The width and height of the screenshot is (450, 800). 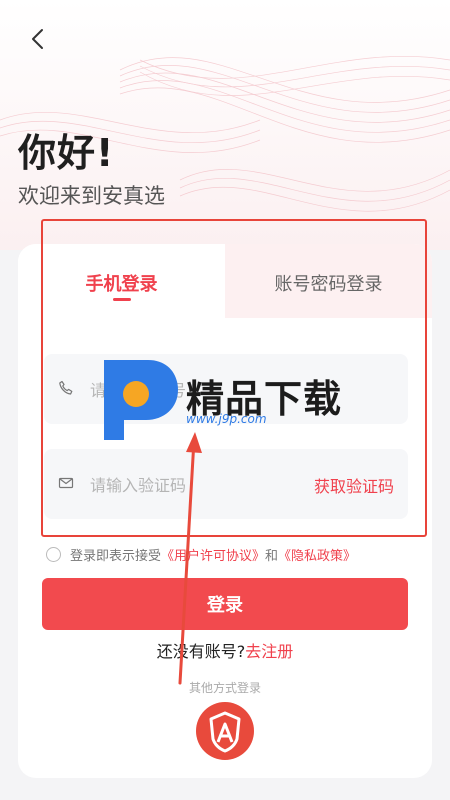 I want to click on tab-phone-login: 手机登录, so click(x=121, y=283).